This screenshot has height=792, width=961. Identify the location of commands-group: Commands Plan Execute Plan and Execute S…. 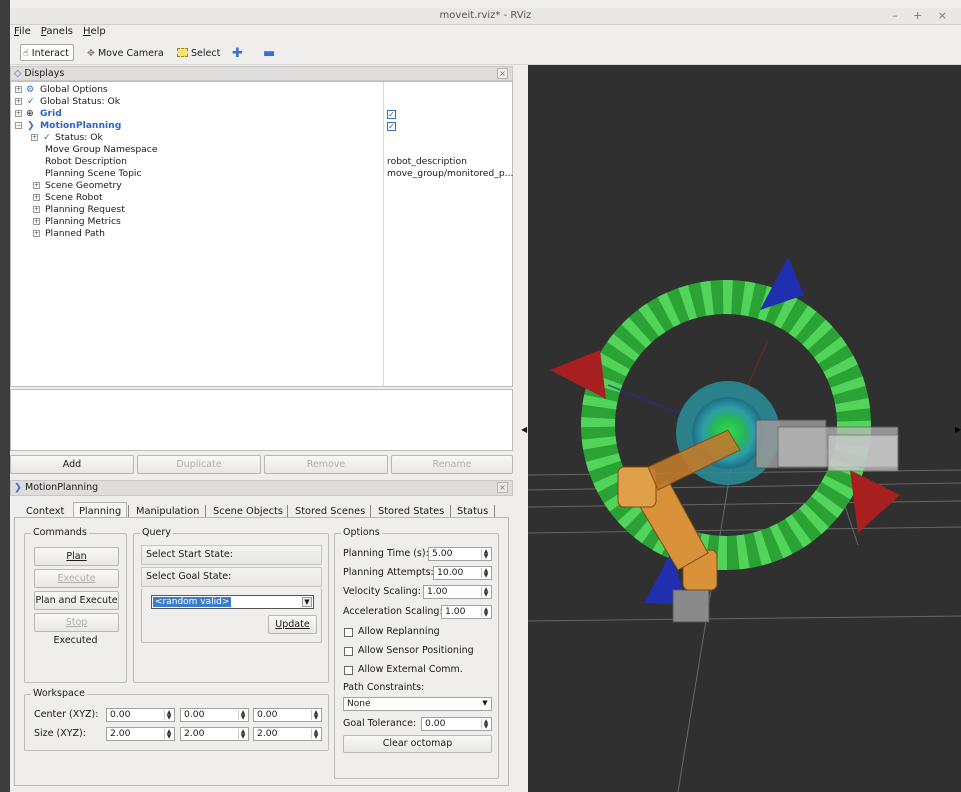
(75, 605).